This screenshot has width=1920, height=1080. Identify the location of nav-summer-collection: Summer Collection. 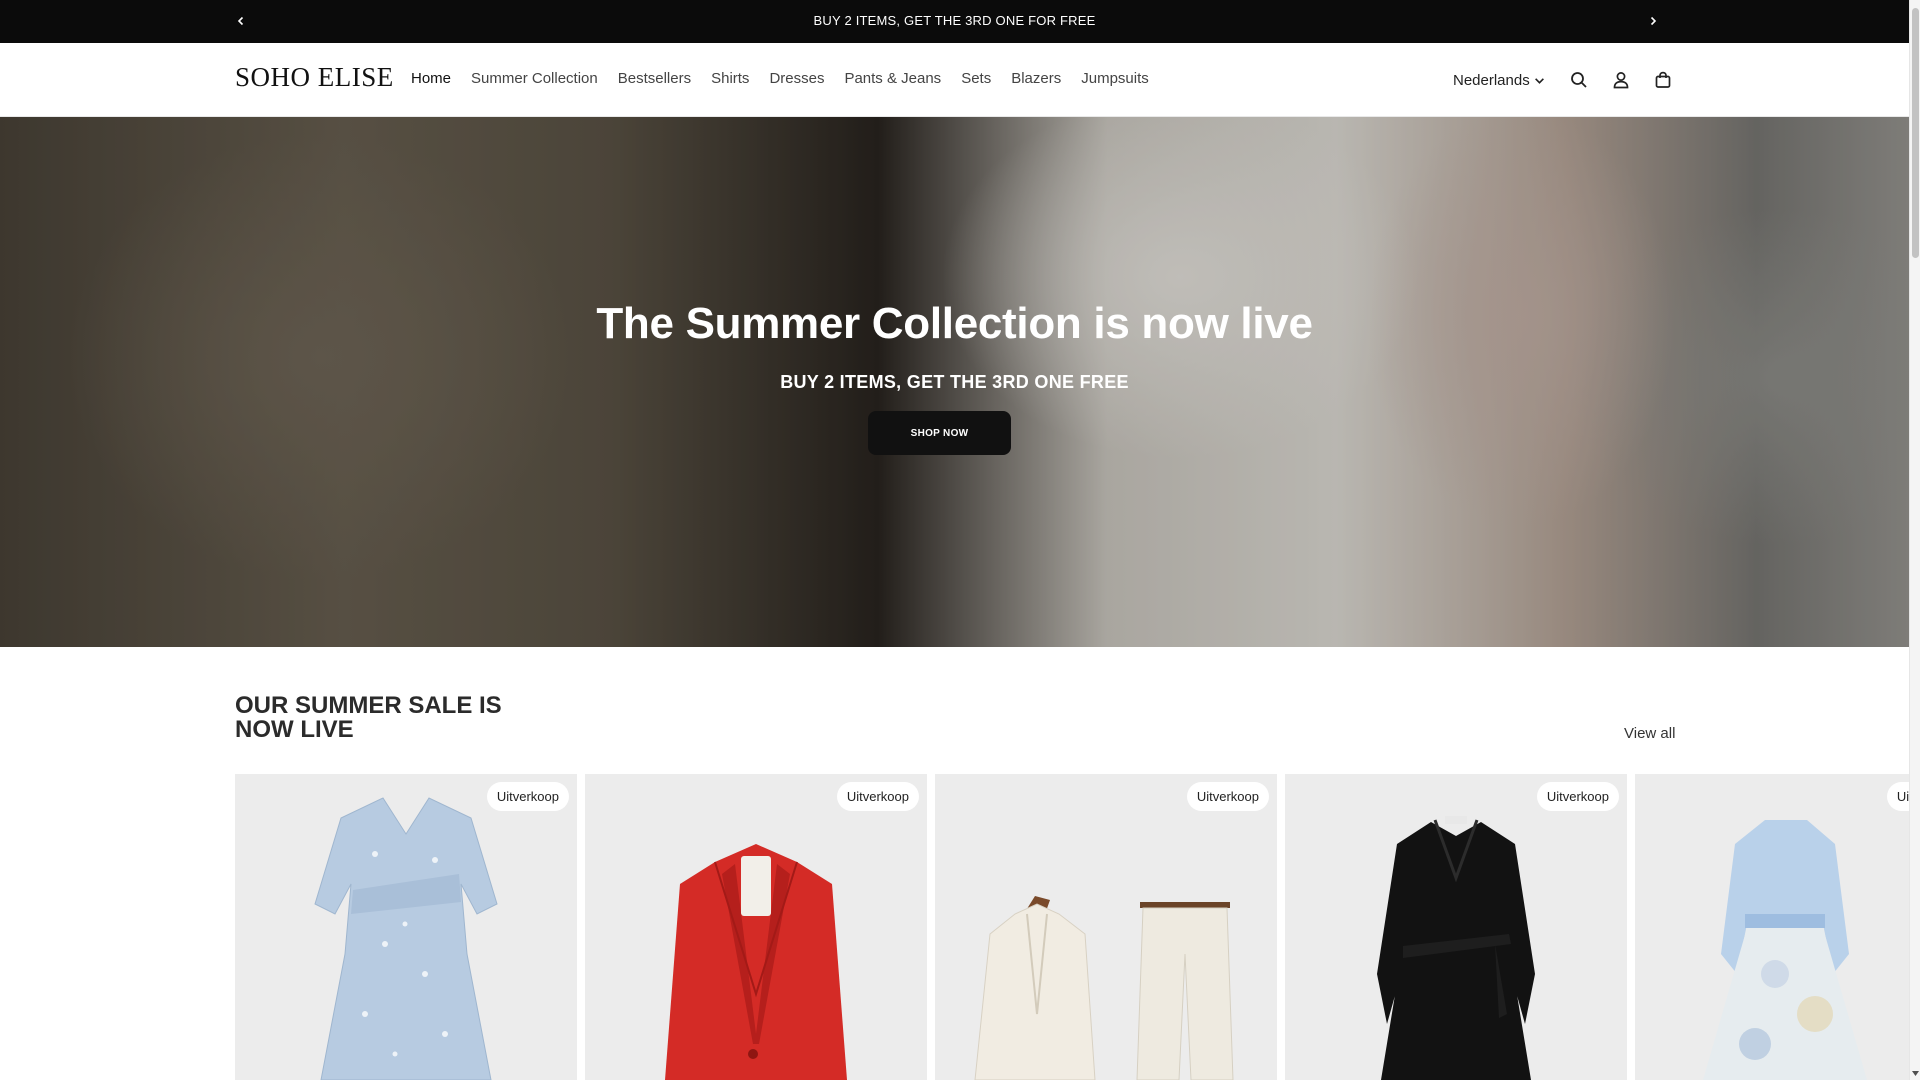
(534, 78).